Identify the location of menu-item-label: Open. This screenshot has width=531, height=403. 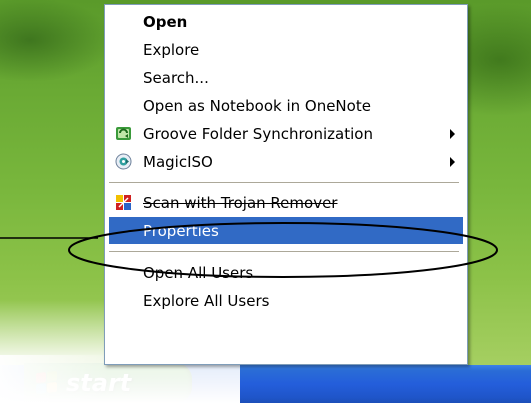
(165, 21).